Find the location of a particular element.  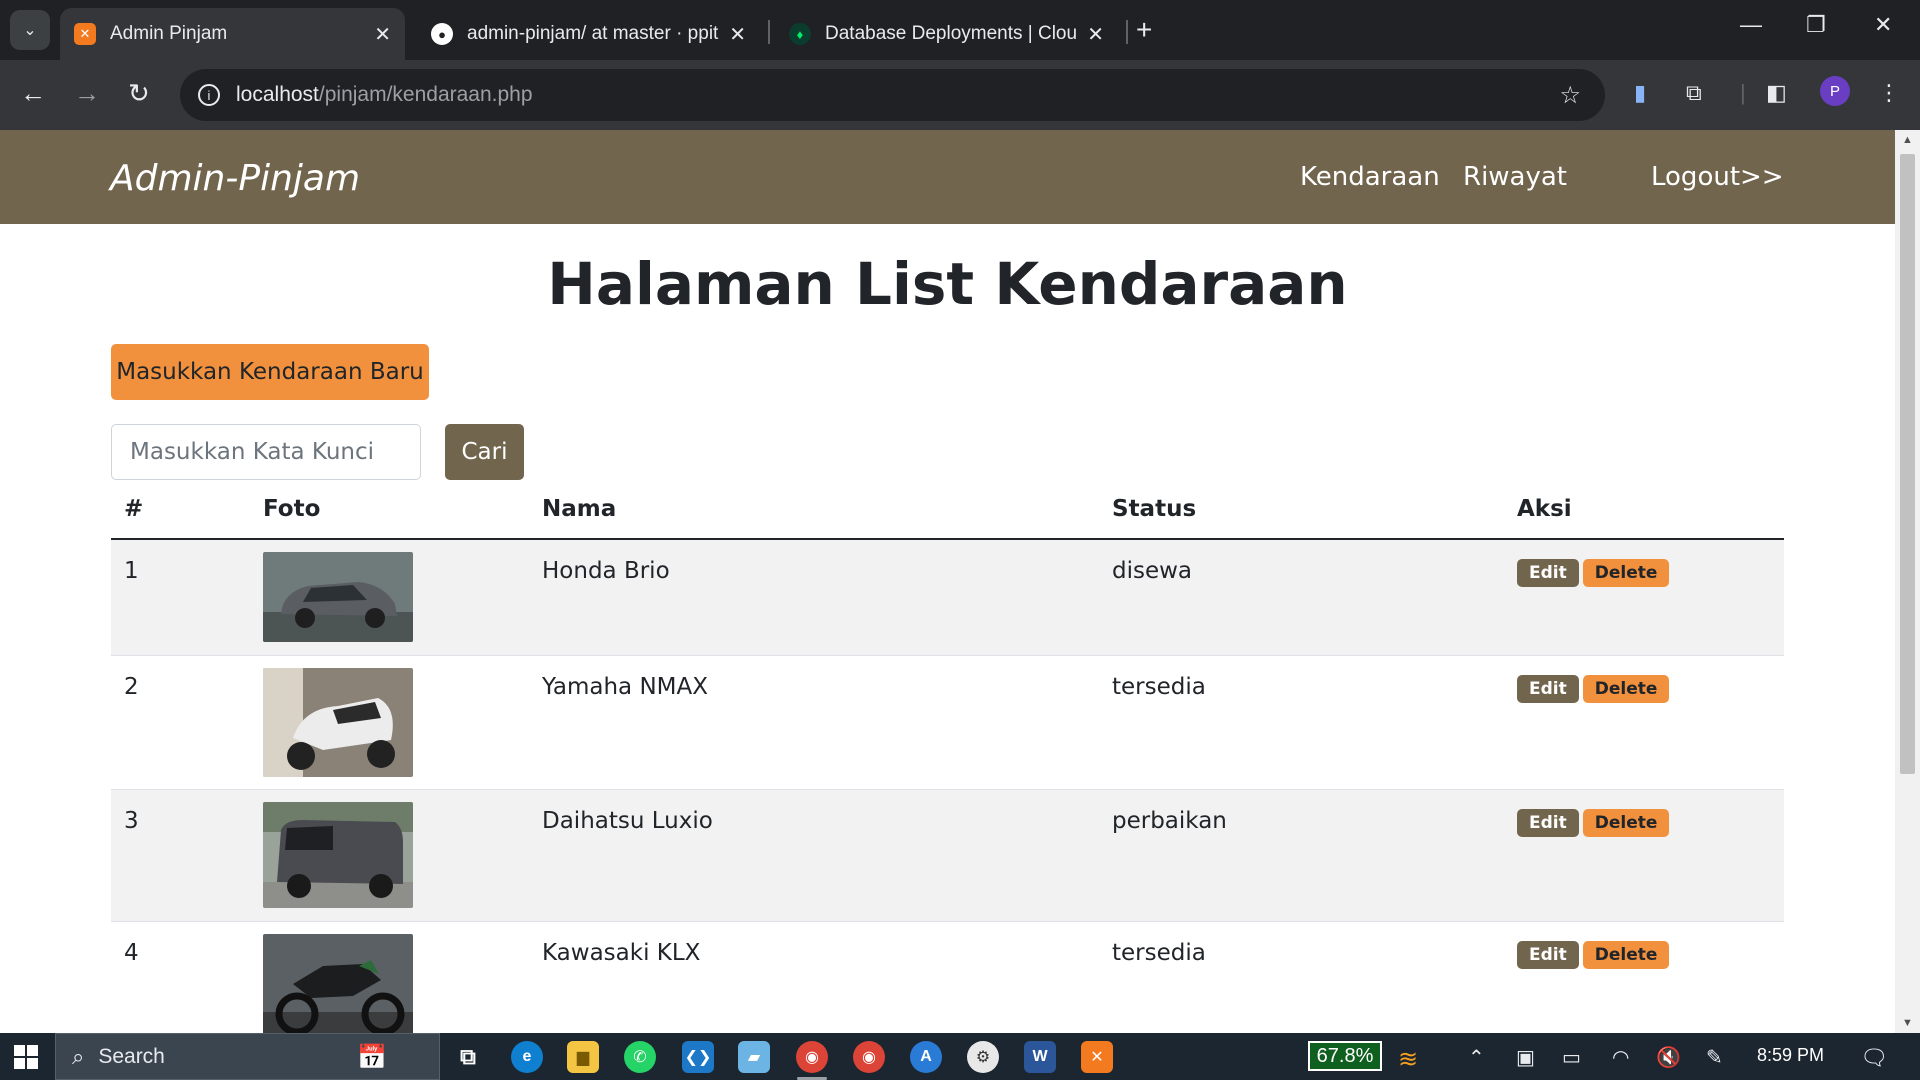

taskbar-search-label: Search is located at coordinates (131, 1056).